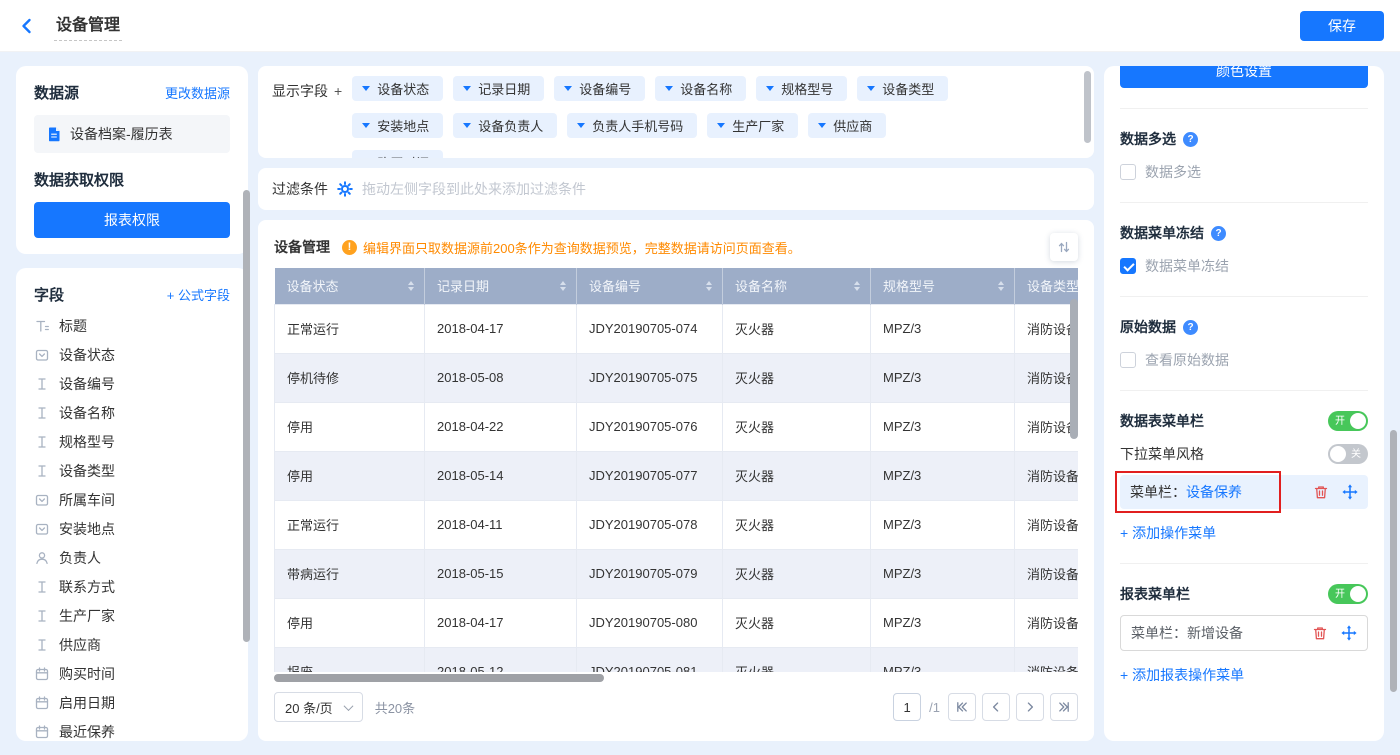  Describe the element at coordinates (1342, 25) in the screenshot. I see `save-button: 保存` at that location.